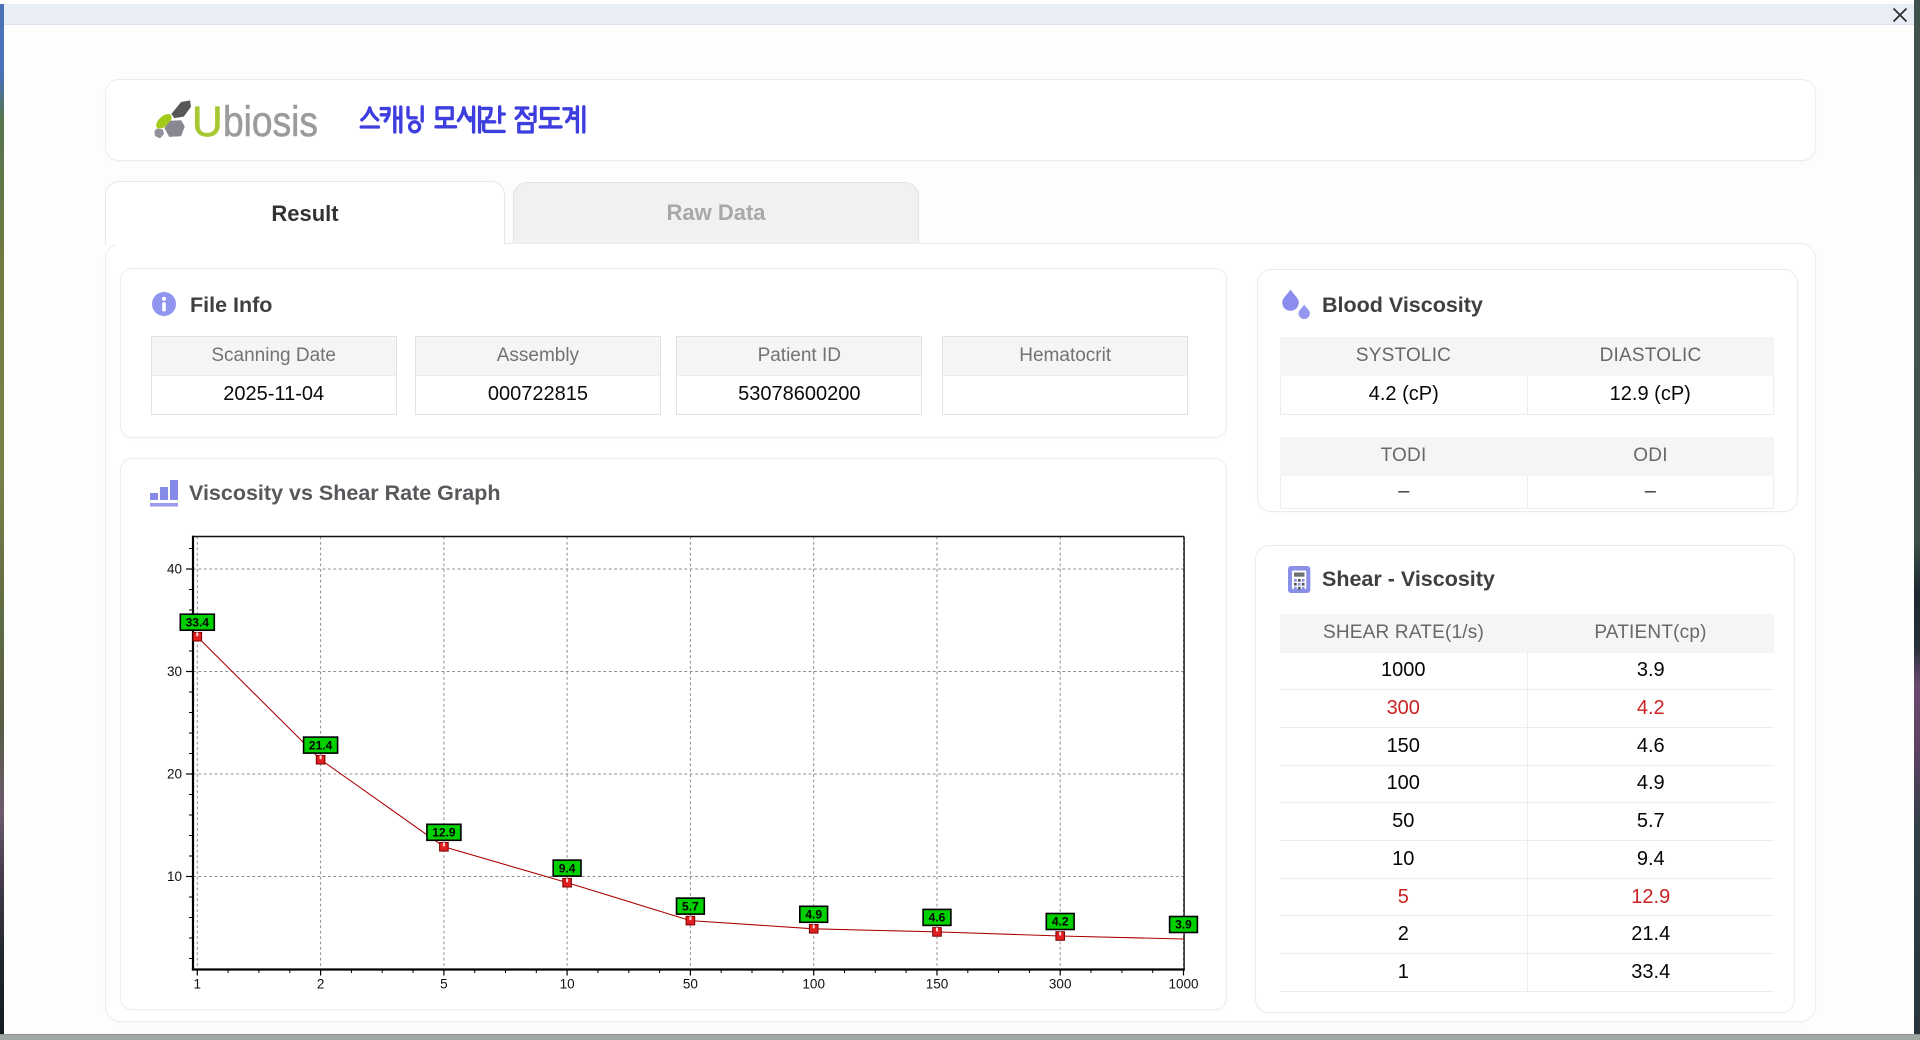 This screenshot has height=1040, width=1920. Describe the element at coordinates (813, 984) in the screenshot. I see `svg-text: 100` at that location.